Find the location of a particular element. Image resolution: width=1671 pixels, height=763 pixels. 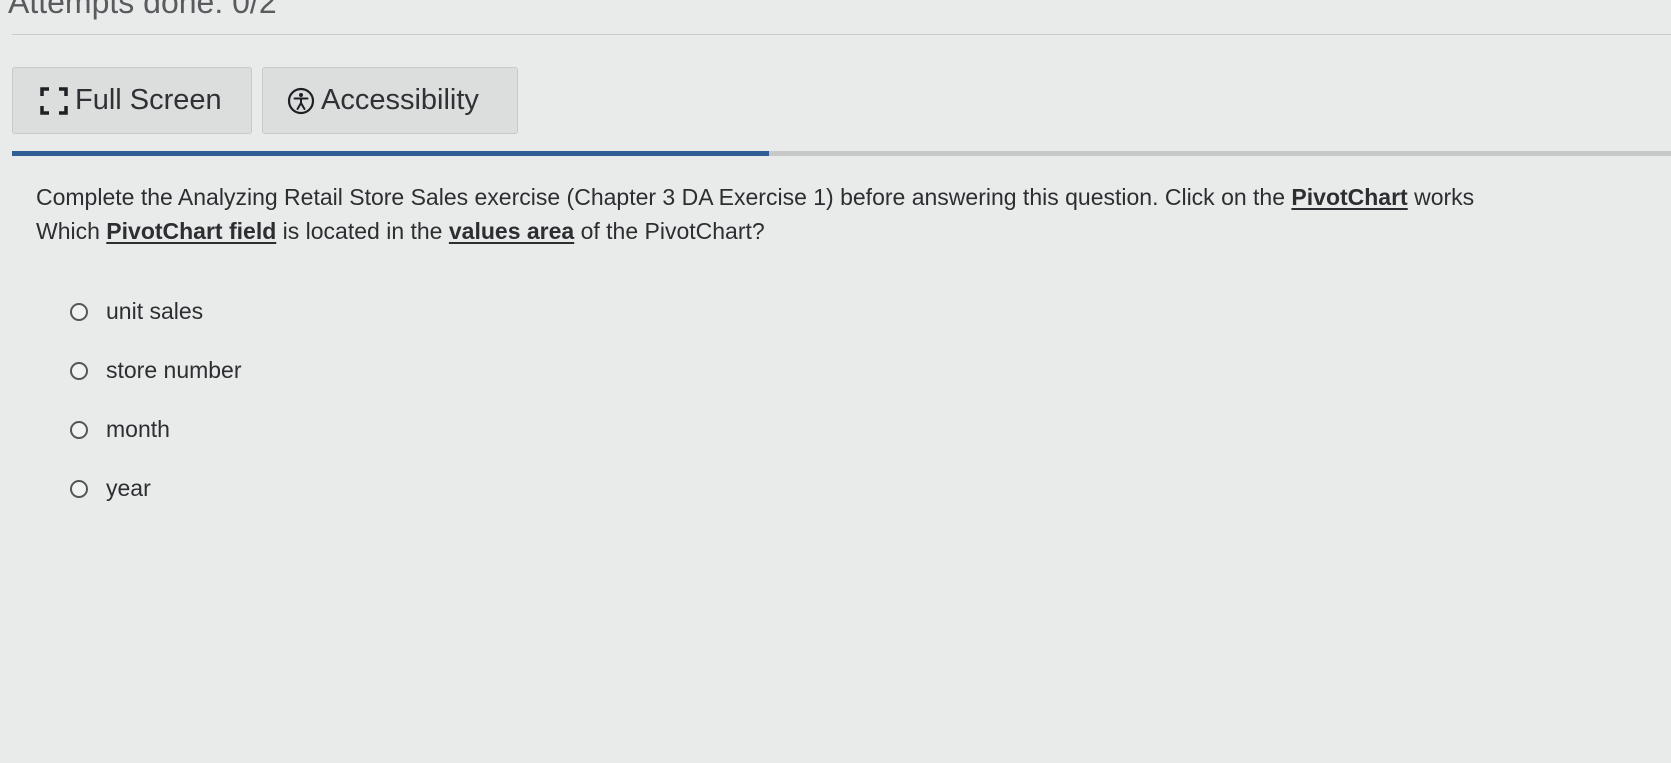

option-store-number: store number is located at coordinates (156, 370).